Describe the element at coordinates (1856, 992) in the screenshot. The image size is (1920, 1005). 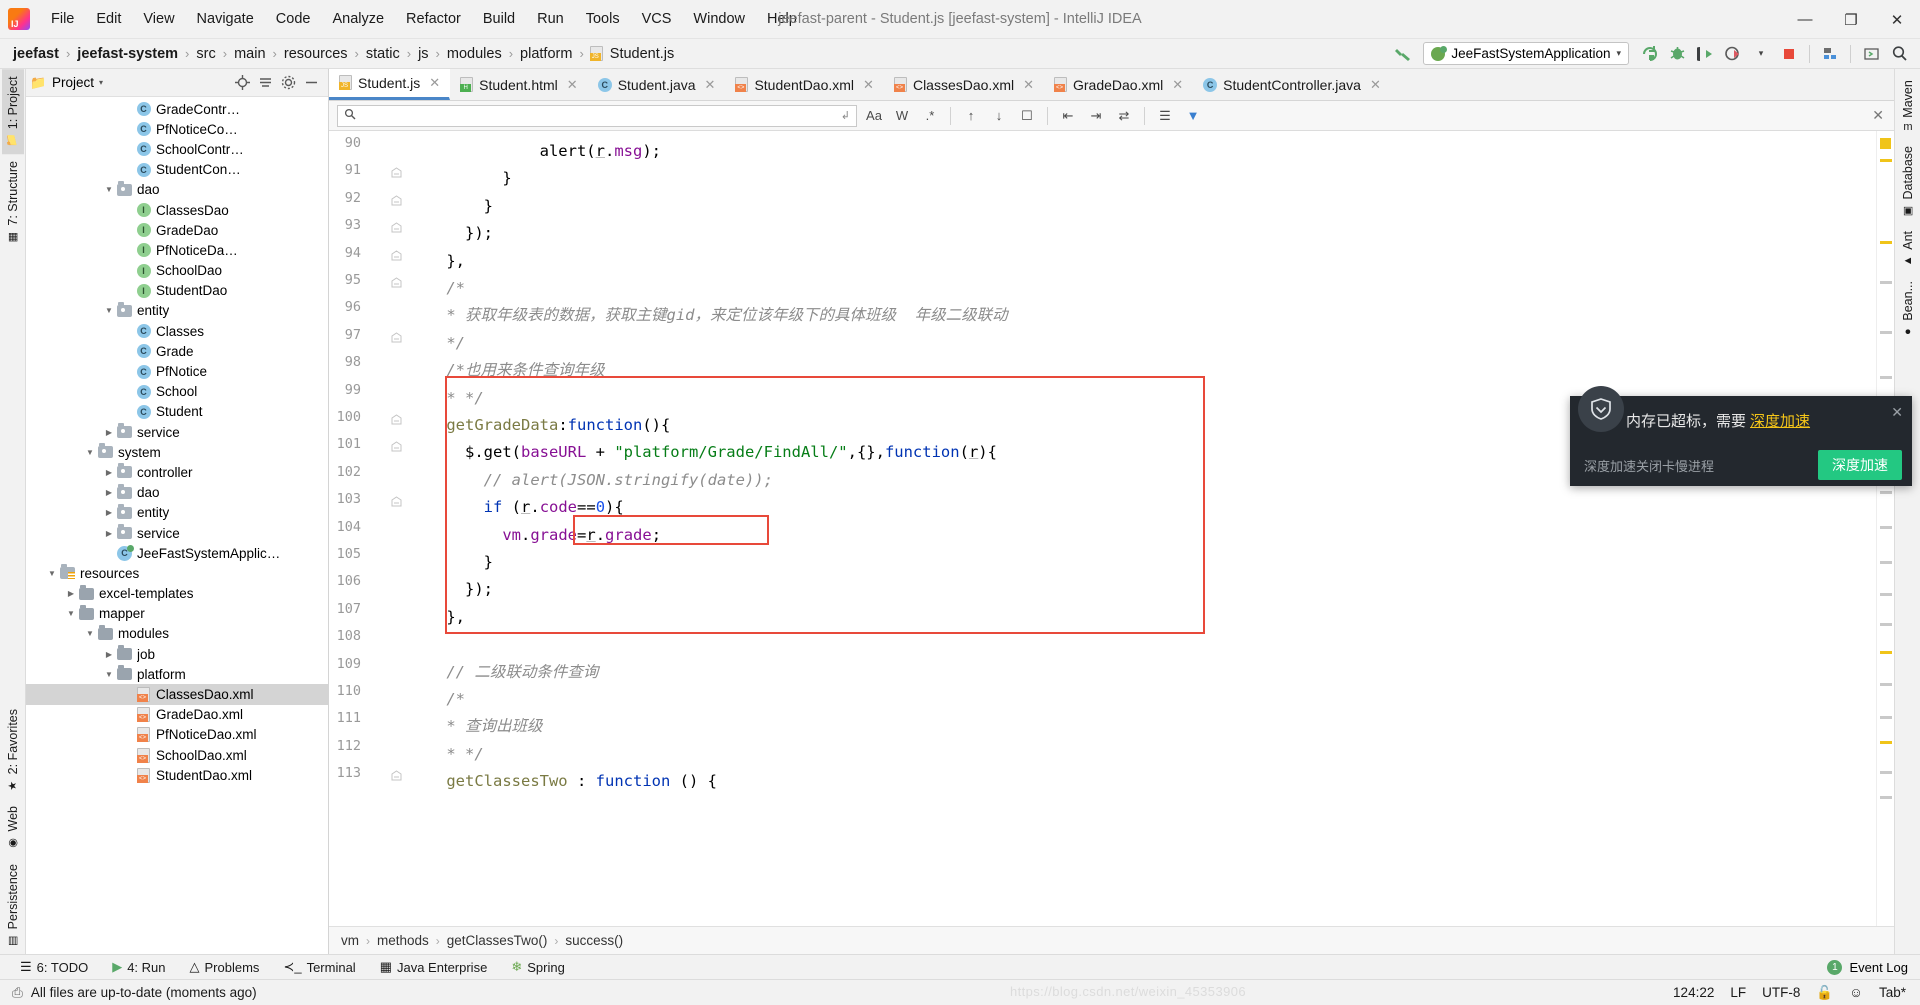
I see `hector-icon: ☺` at that location.